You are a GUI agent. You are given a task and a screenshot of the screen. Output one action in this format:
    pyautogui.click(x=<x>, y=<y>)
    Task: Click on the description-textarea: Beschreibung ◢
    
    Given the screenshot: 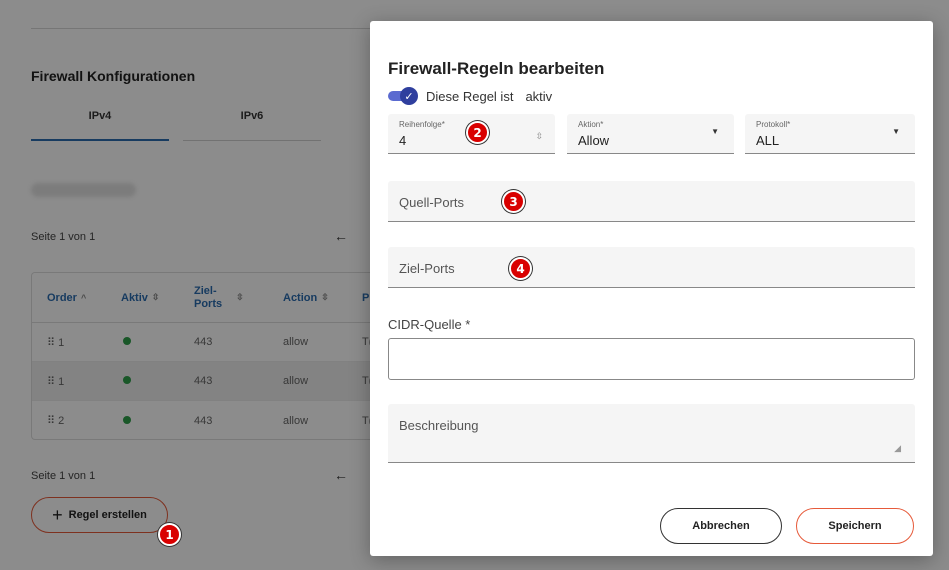 What is the action you would take?
    pyautogui.click(x=651, y=433)
    